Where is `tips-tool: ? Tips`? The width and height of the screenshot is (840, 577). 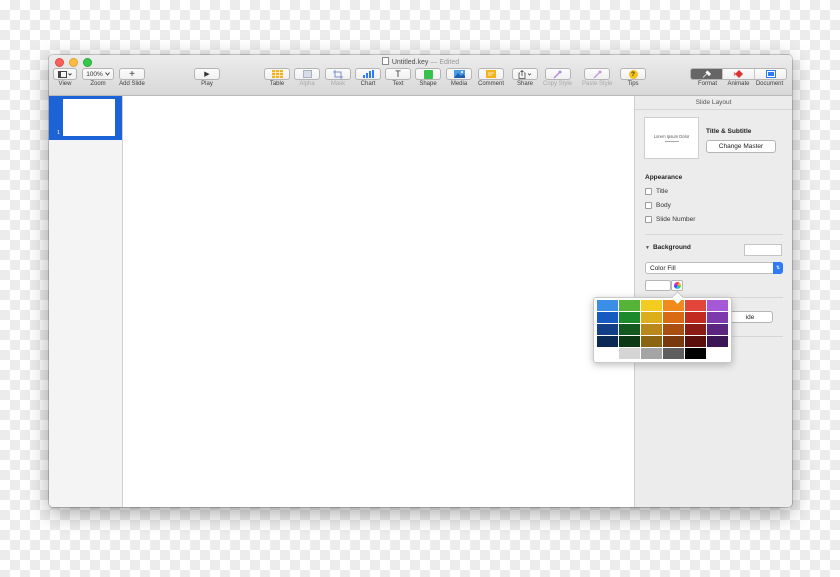
tips-tool: ? Tips is located at coordinates (633, 77).